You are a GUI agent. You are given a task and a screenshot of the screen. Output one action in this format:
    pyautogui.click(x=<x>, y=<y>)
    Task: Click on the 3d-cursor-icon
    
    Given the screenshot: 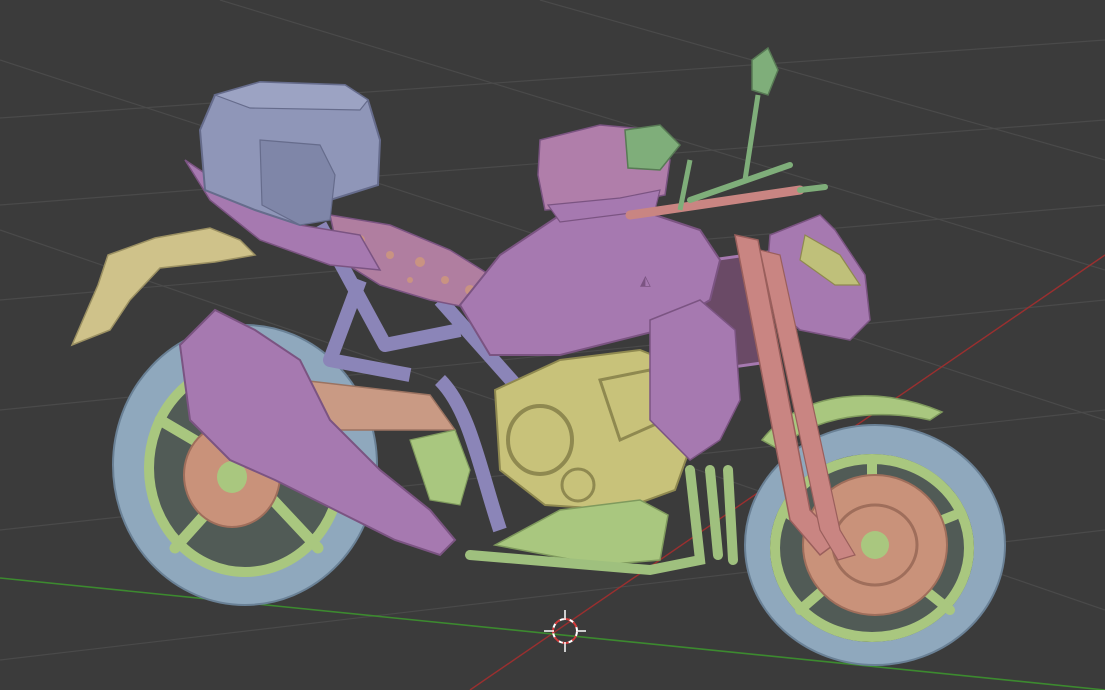 What is the action you would take?
    pyautogui.click(x=565, y=631)
    